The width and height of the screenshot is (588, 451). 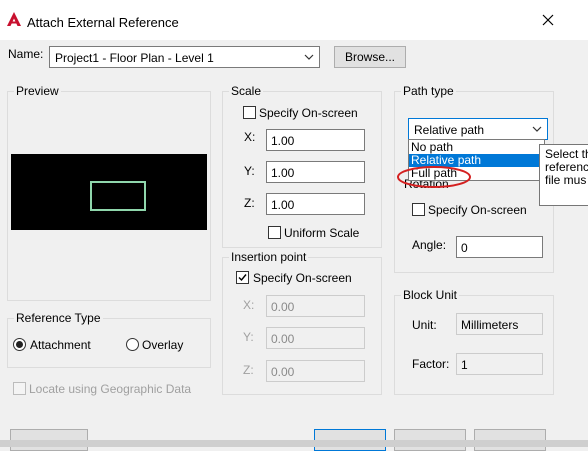 I want to click on reference-type-title: Reference Type, so click(x=58, y=318).